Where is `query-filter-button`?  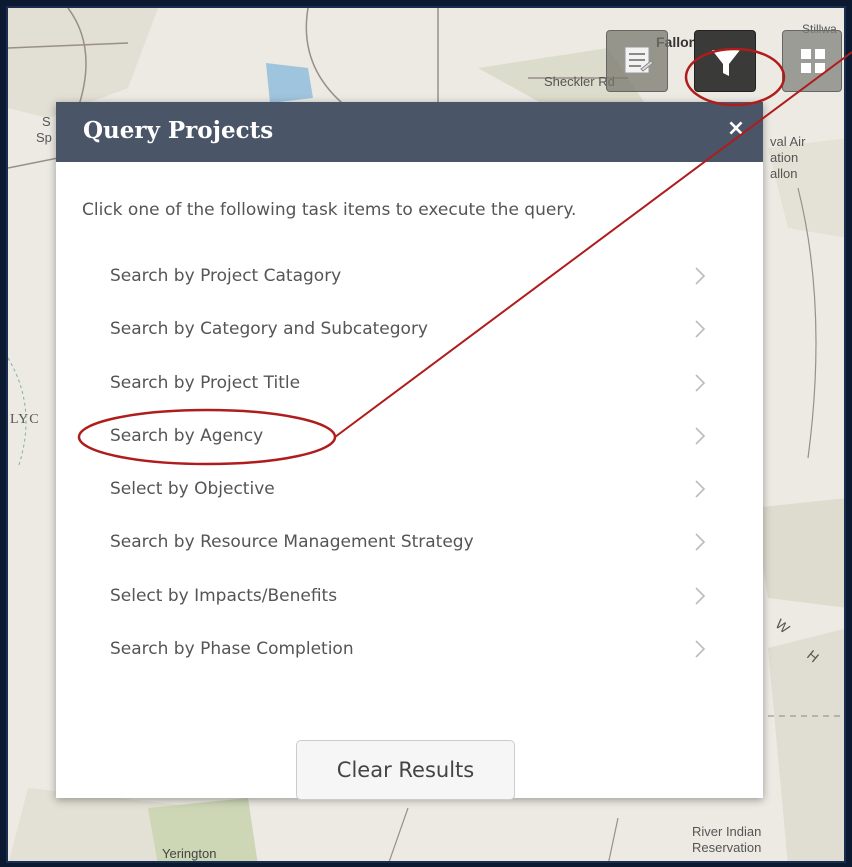 query-filter-button is located at coordinates (725, 61).